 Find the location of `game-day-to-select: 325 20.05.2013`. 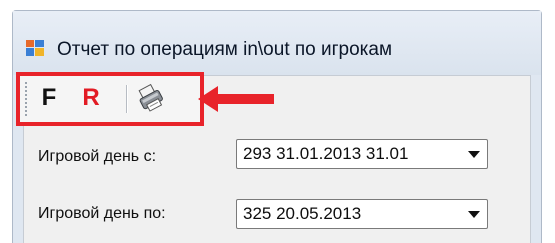

game-day-to-select: 325 20.05.2013 is located at coordinates (362, 214).